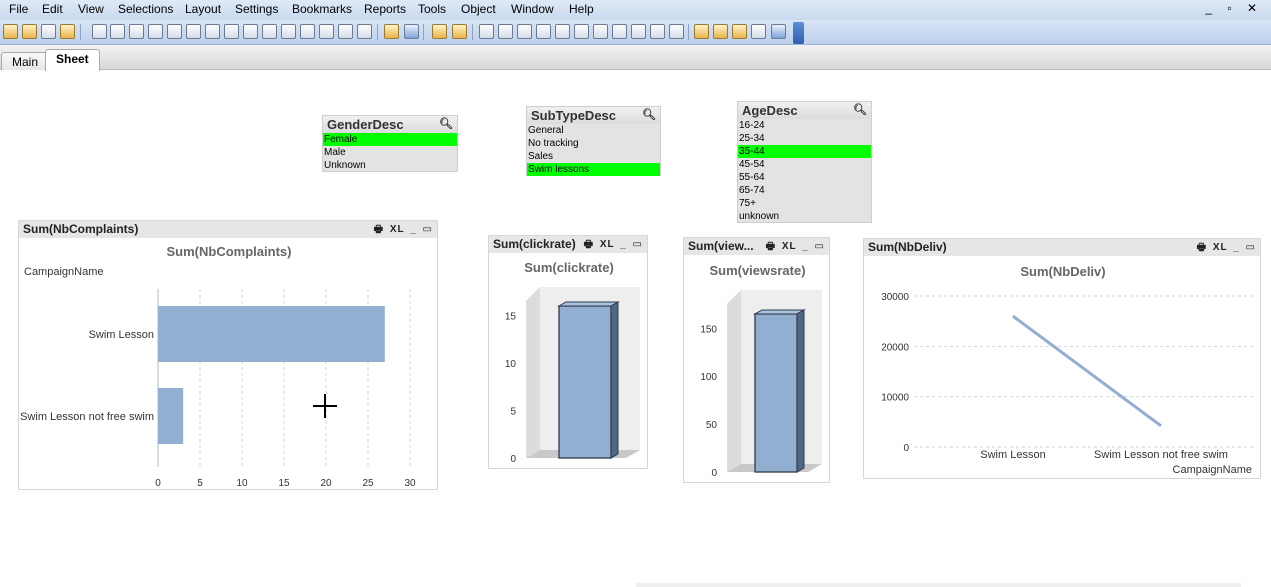 The height and width of the screenshot is (587, 1271). I want to click on document-properties-icon, so click(701, 31).